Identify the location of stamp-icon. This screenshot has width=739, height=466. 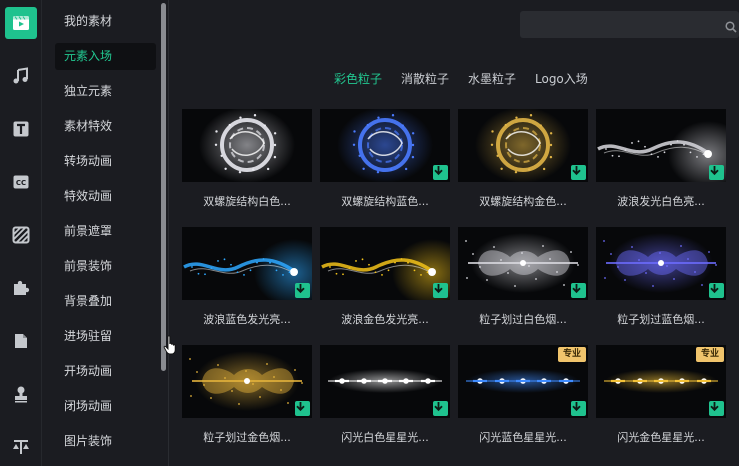
(21, 394).